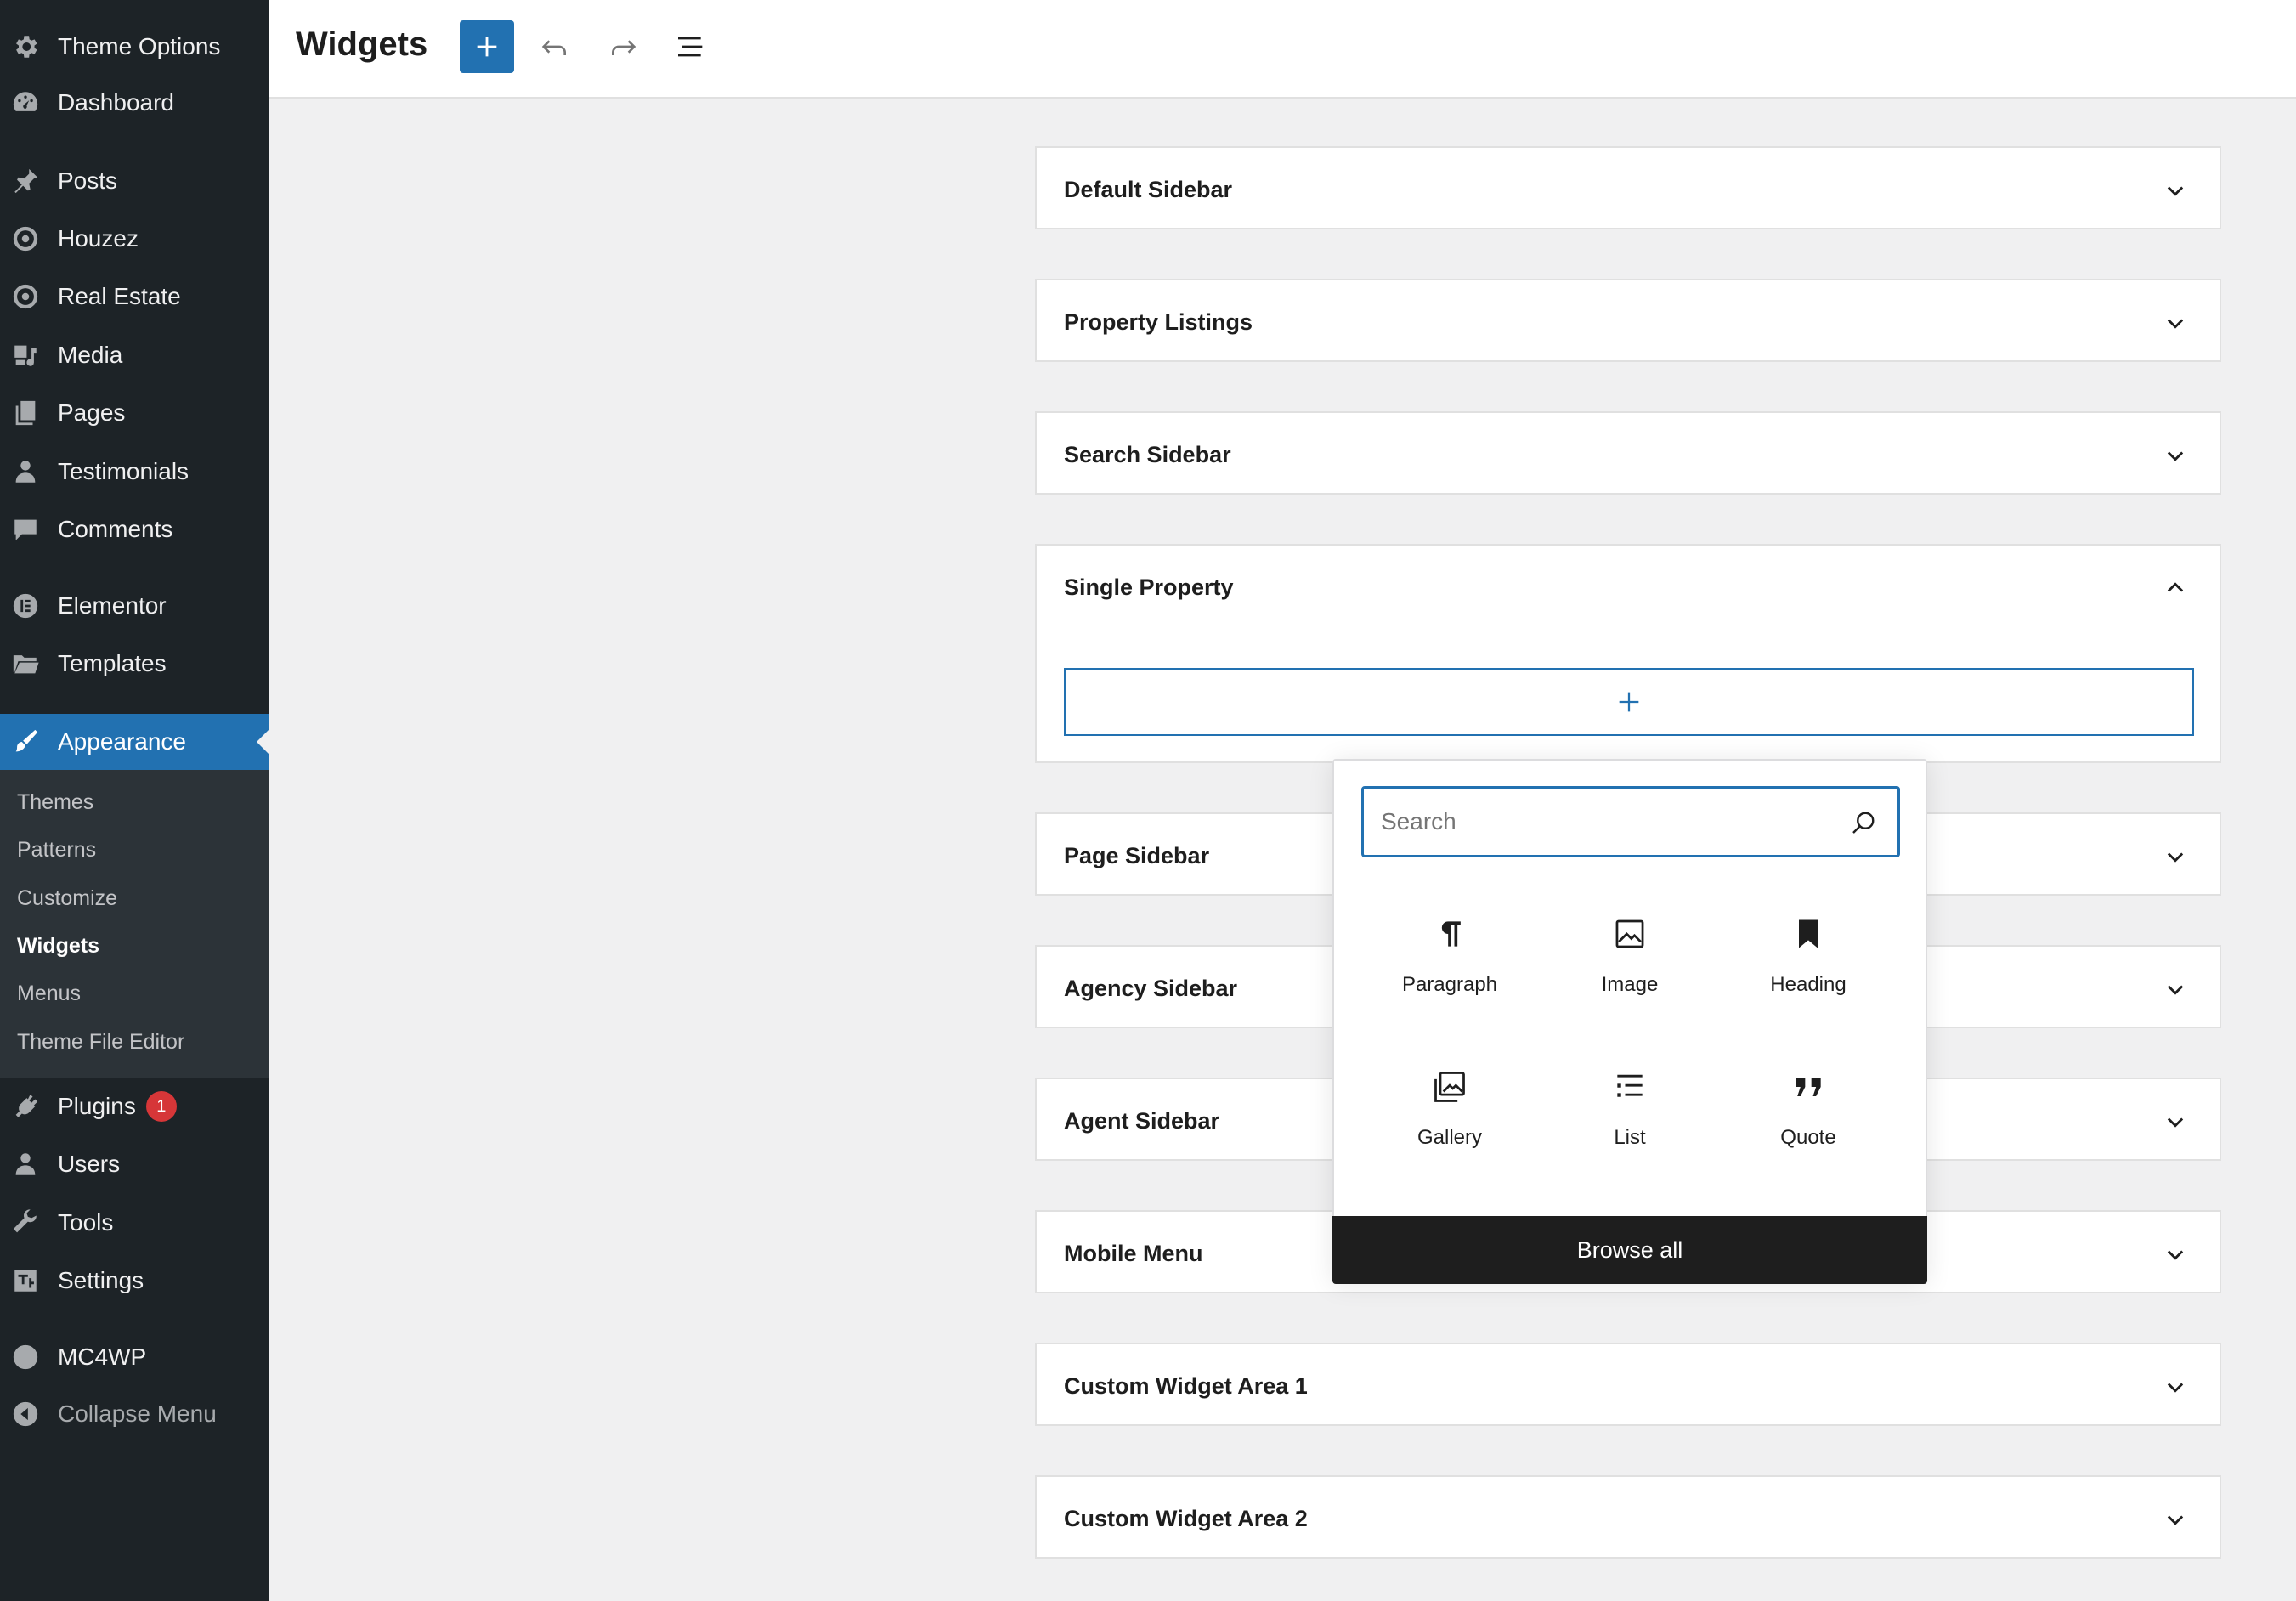  Describe the element at coordinates (1628, 1384) in the screenshot. I see `widget-area-custom-1: Custom Widget Area 1` at that location.